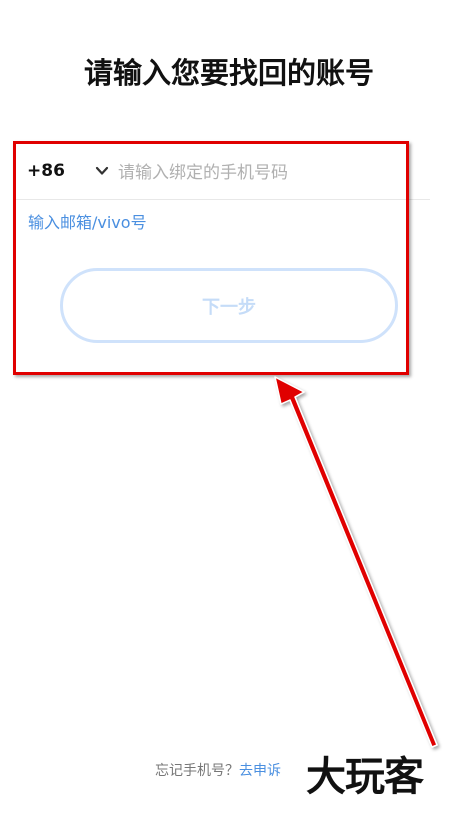 The image size is (458, 820). What do you see at coordinates (102, 171) in the screenshot?
I see `chevron-down-icon` at bounding box center [102, 171].